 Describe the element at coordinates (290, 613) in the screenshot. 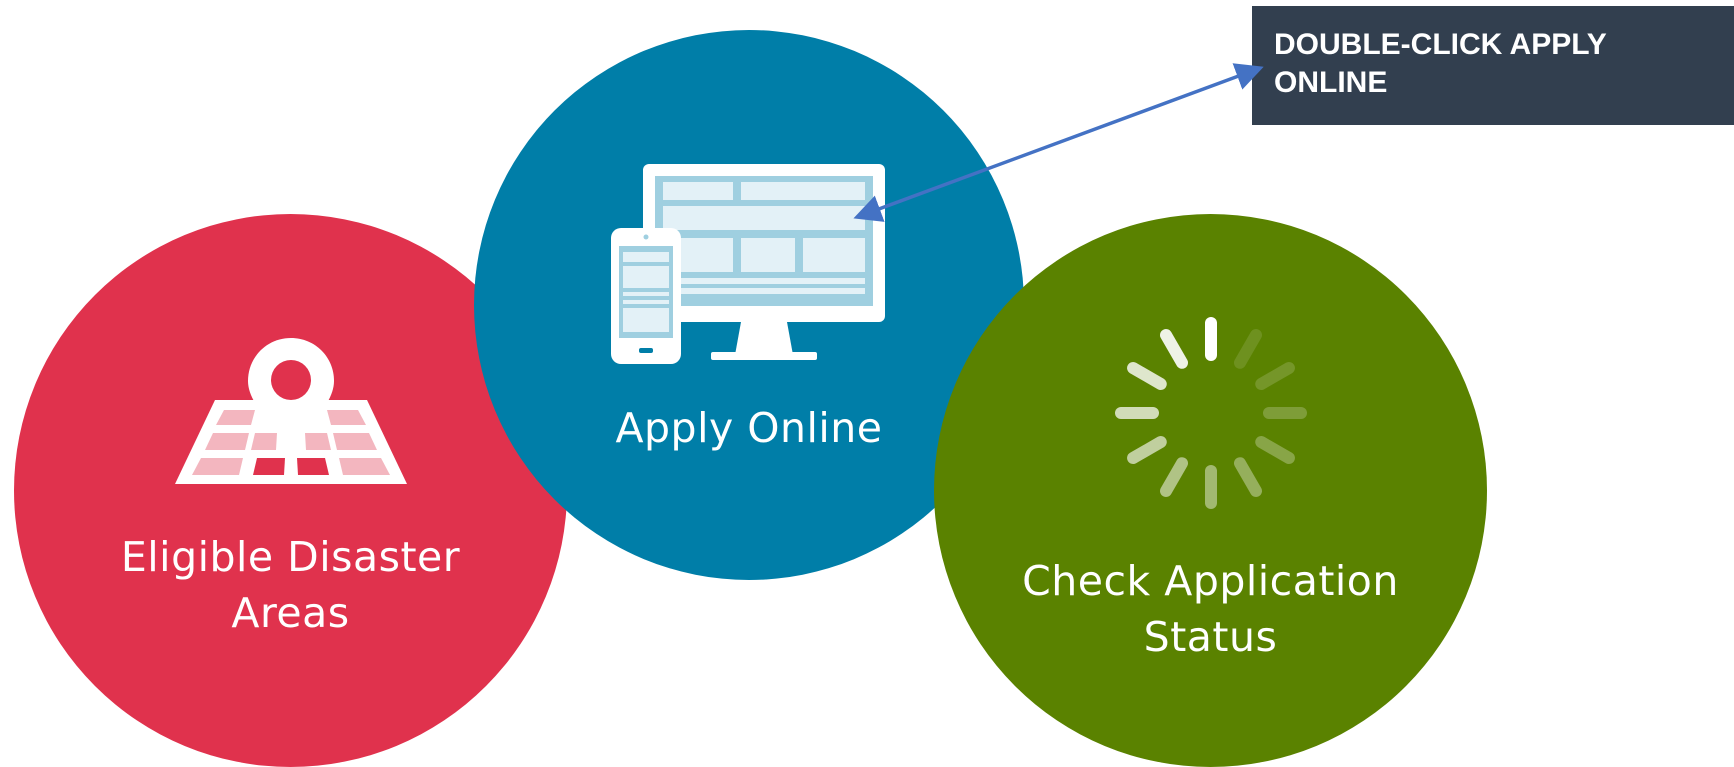

I see `label-line-2: Areas` at that location.